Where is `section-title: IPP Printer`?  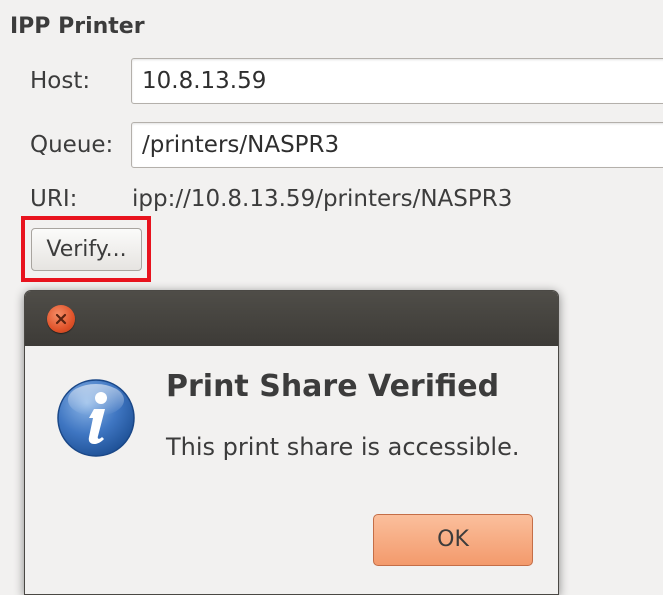
section-title: IPP Printer is located at coordinates (77, 26).